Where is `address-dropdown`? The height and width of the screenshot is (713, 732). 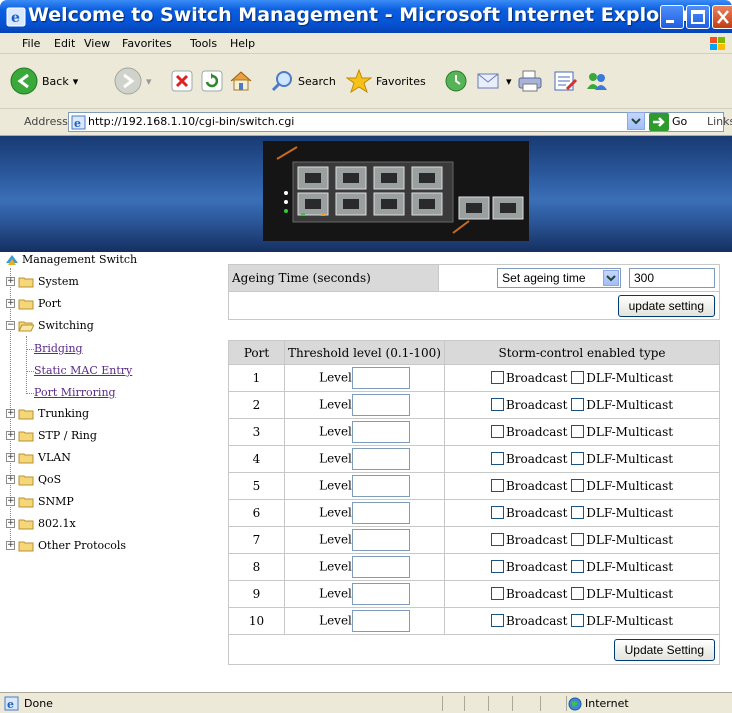 address-dropdown is located at coordinates (636, 121).